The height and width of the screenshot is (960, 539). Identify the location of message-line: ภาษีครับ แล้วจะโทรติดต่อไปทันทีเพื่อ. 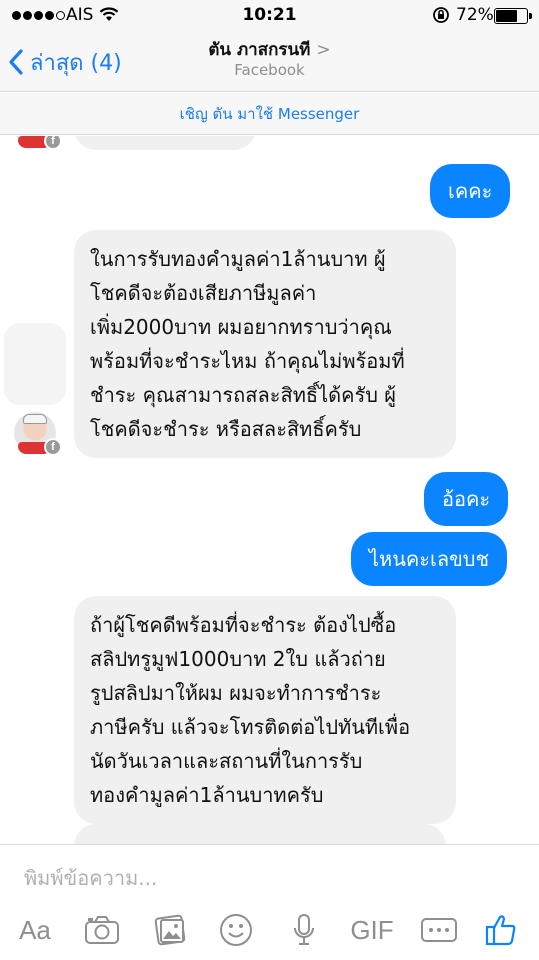
(250, 727).